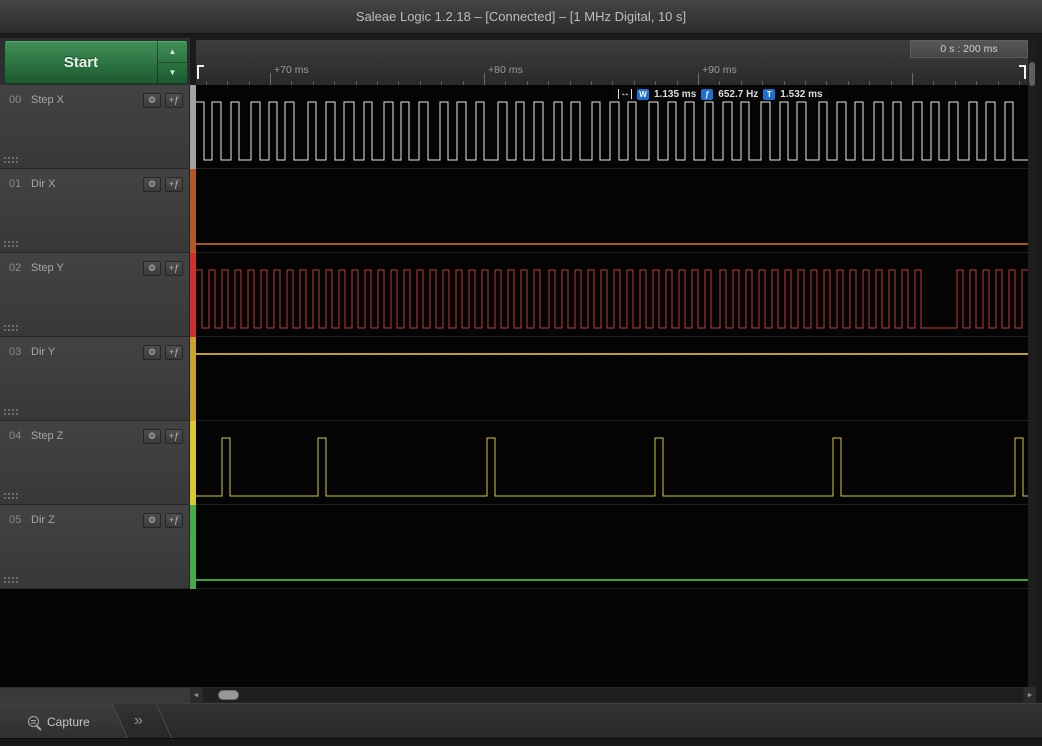  What do you see at coordinates (521, 721) in the screenshot?
I see `bottom-tab-bar: Capture »` at bounding box center [521, 721].